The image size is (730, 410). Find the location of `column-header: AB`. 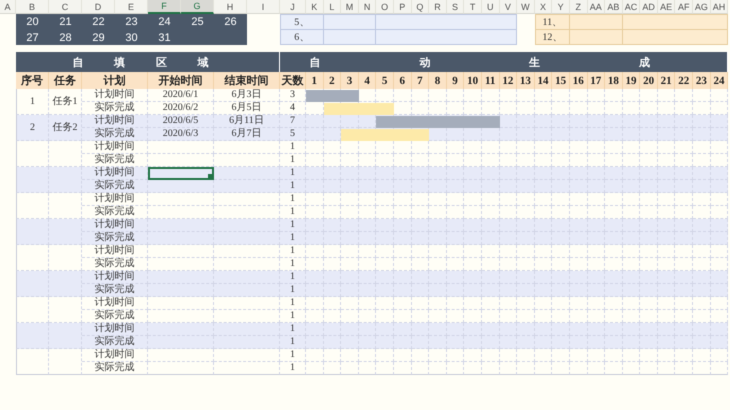

column-header: AB is located at coordinates (614, 7).